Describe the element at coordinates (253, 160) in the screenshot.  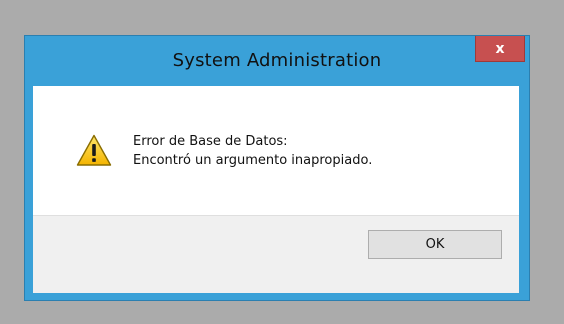
I see `error-message-line-2: Encontró un argumento inapropiado.` at that location.